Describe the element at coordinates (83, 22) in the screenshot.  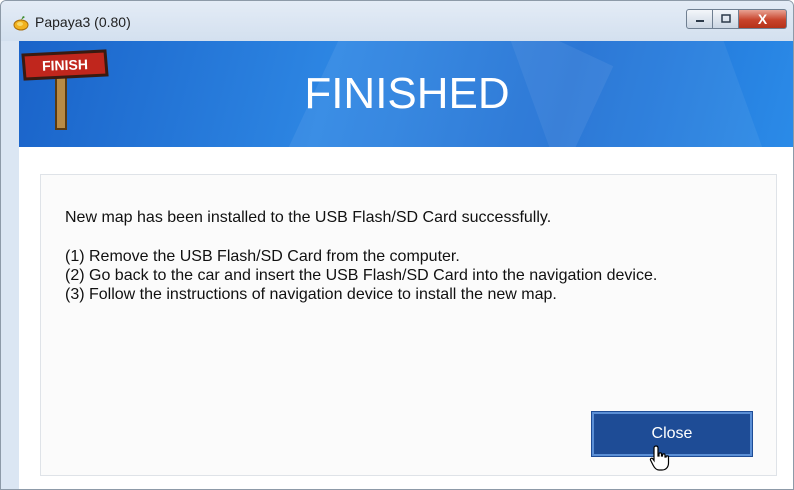
I see `window-title: Papaya3 (0.80)` at that location.